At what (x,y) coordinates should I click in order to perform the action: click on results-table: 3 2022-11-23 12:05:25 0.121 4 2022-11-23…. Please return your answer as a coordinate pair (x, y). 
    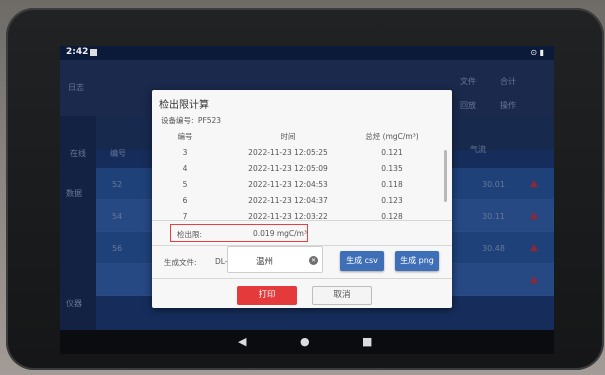
    Looking at the image, I should click on (302, 184).